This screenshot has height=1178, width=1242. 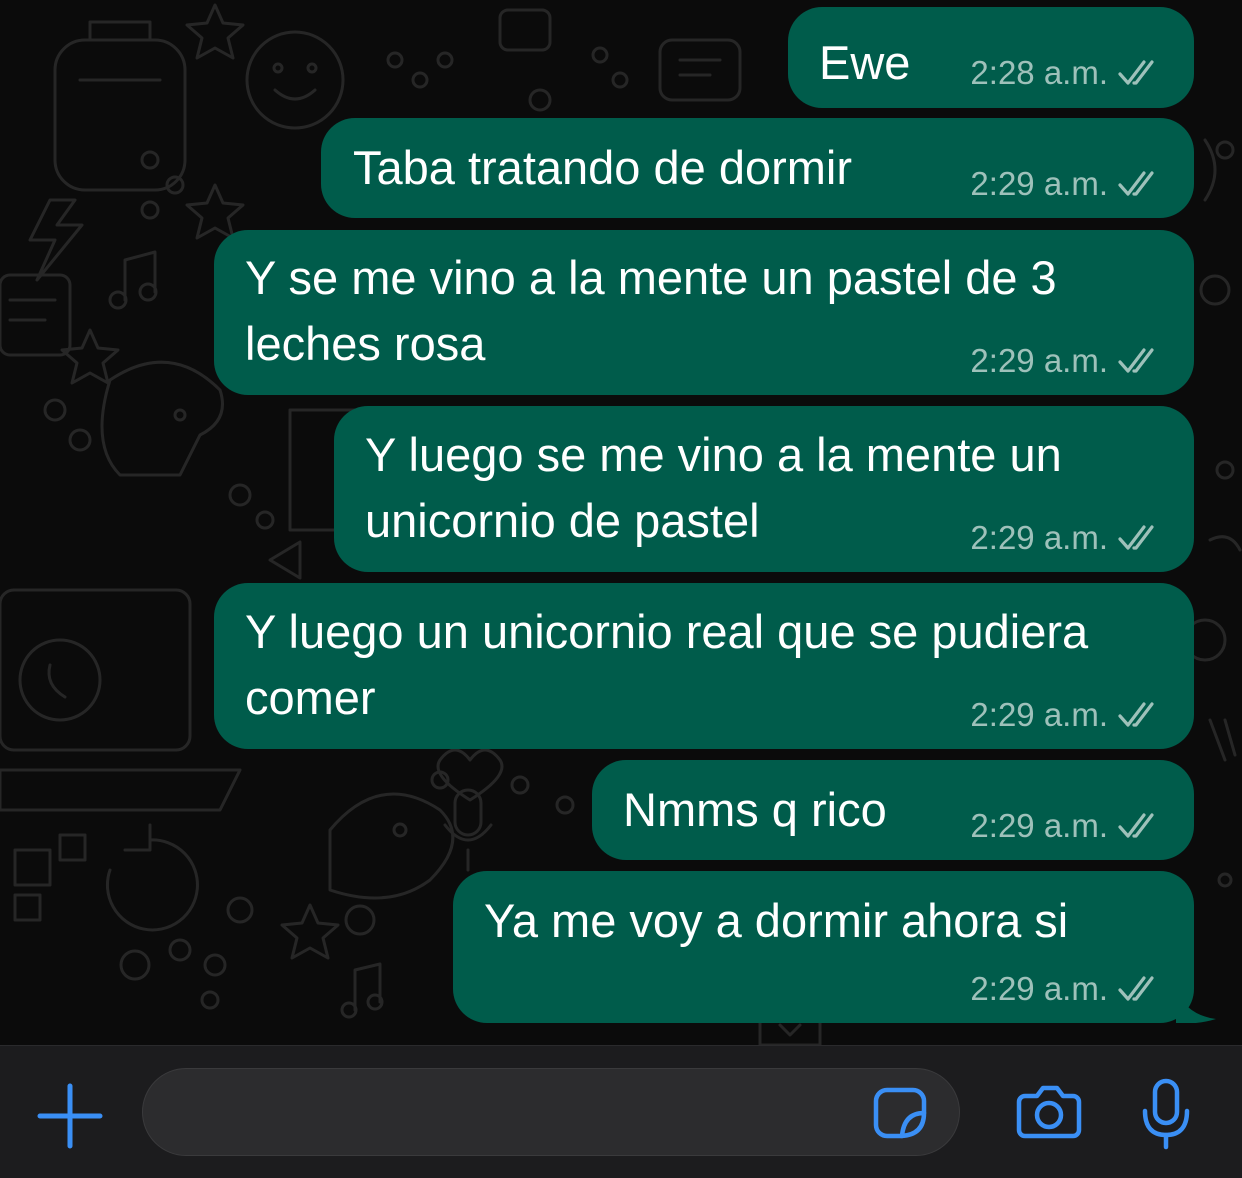 What do you see at coordinates (865, 62) in the screenshot?
I see `message-text: Ewe` at bounding box center [865, 62].